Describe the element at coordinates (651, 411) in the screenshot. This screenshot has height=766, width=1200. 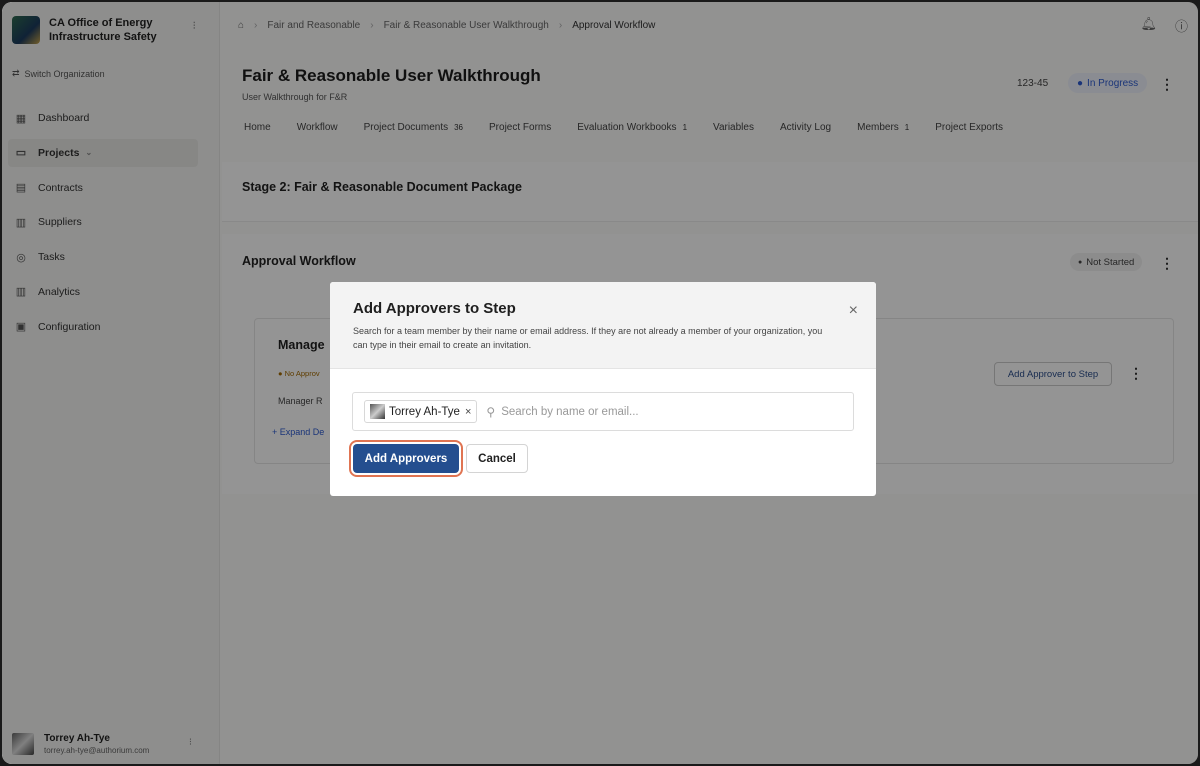
I see `search-input` at that location.